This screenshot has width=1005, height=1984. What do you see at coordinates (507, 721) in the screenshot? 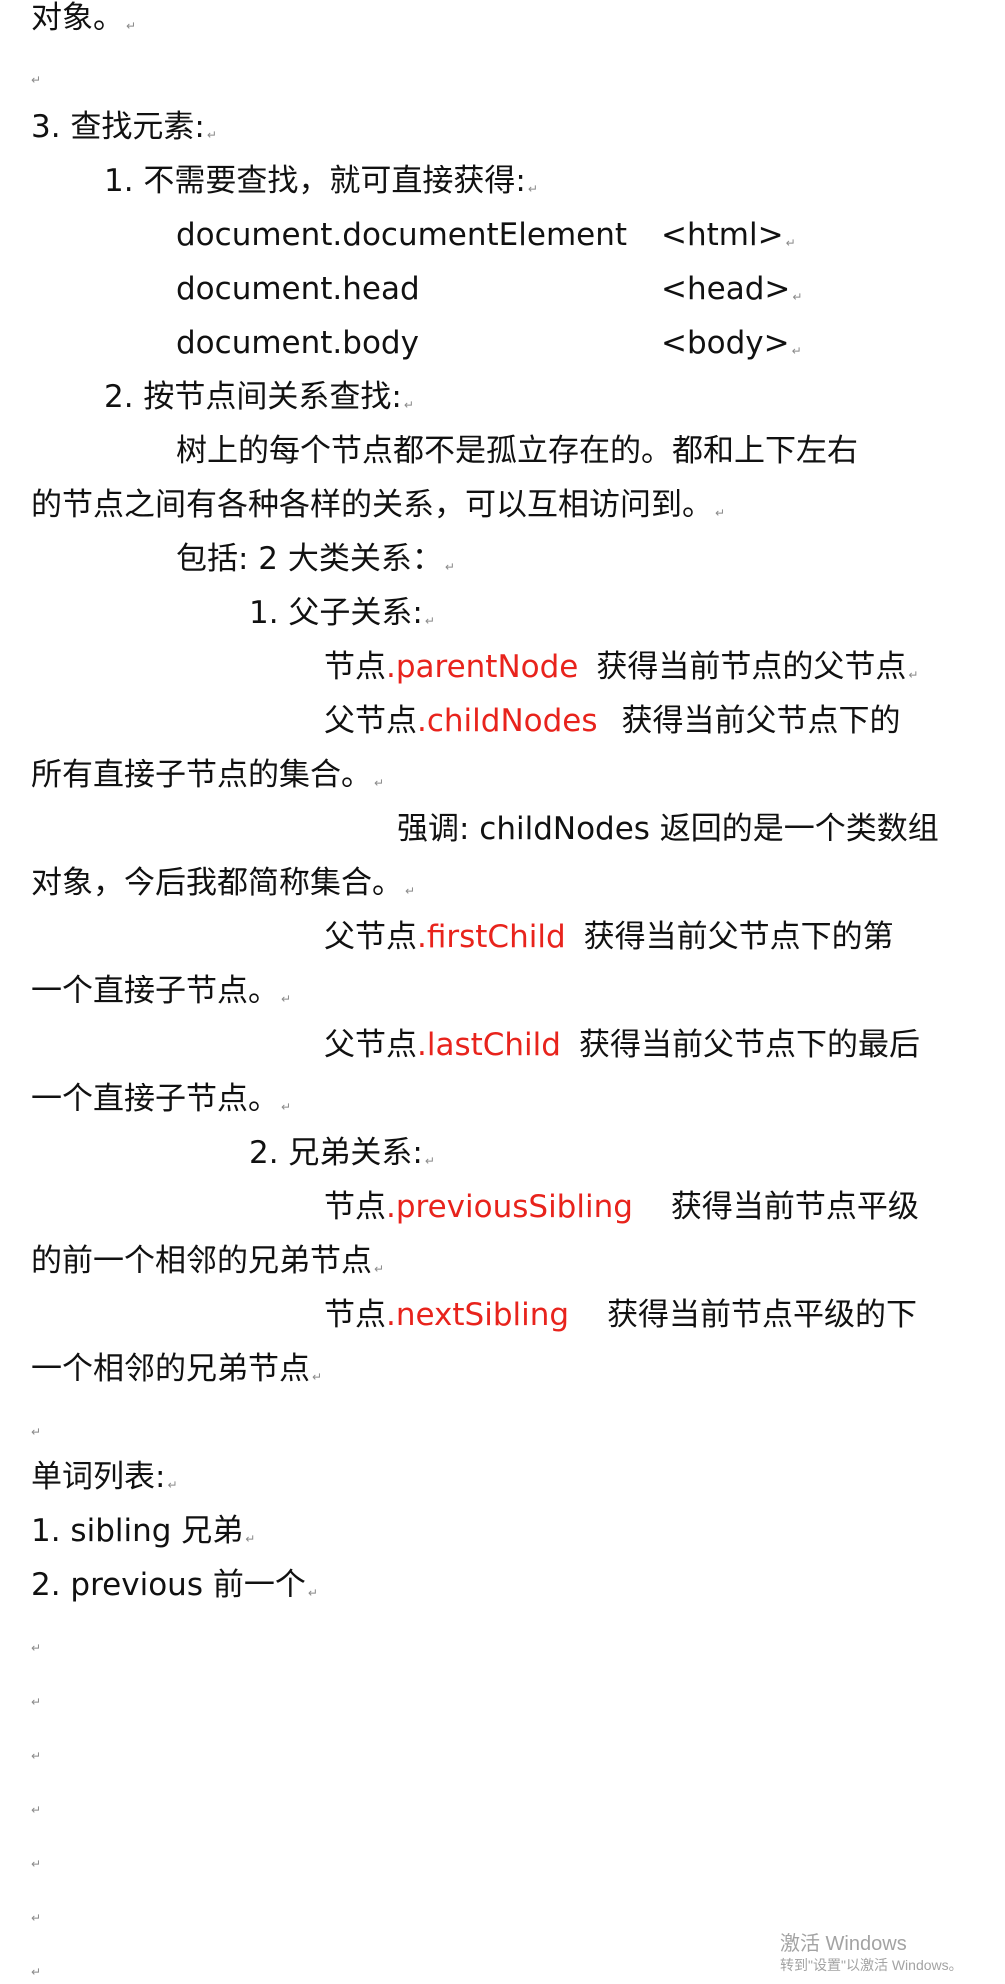
I see `property-name: .childNodes` at bounding box center [507, 721].